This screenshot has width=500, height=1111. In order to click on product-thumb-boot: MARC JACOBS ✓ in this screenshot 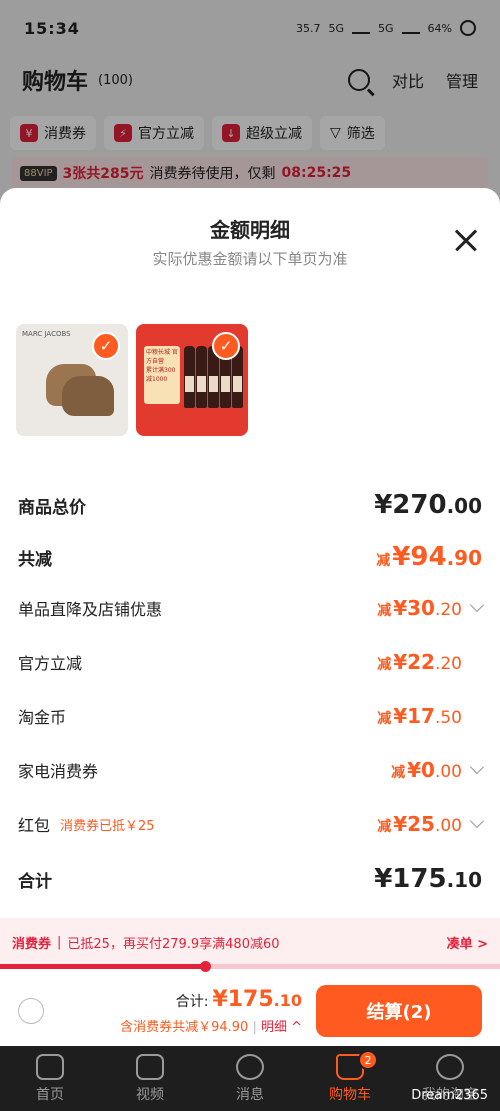, I will do `click(72, 380)`.